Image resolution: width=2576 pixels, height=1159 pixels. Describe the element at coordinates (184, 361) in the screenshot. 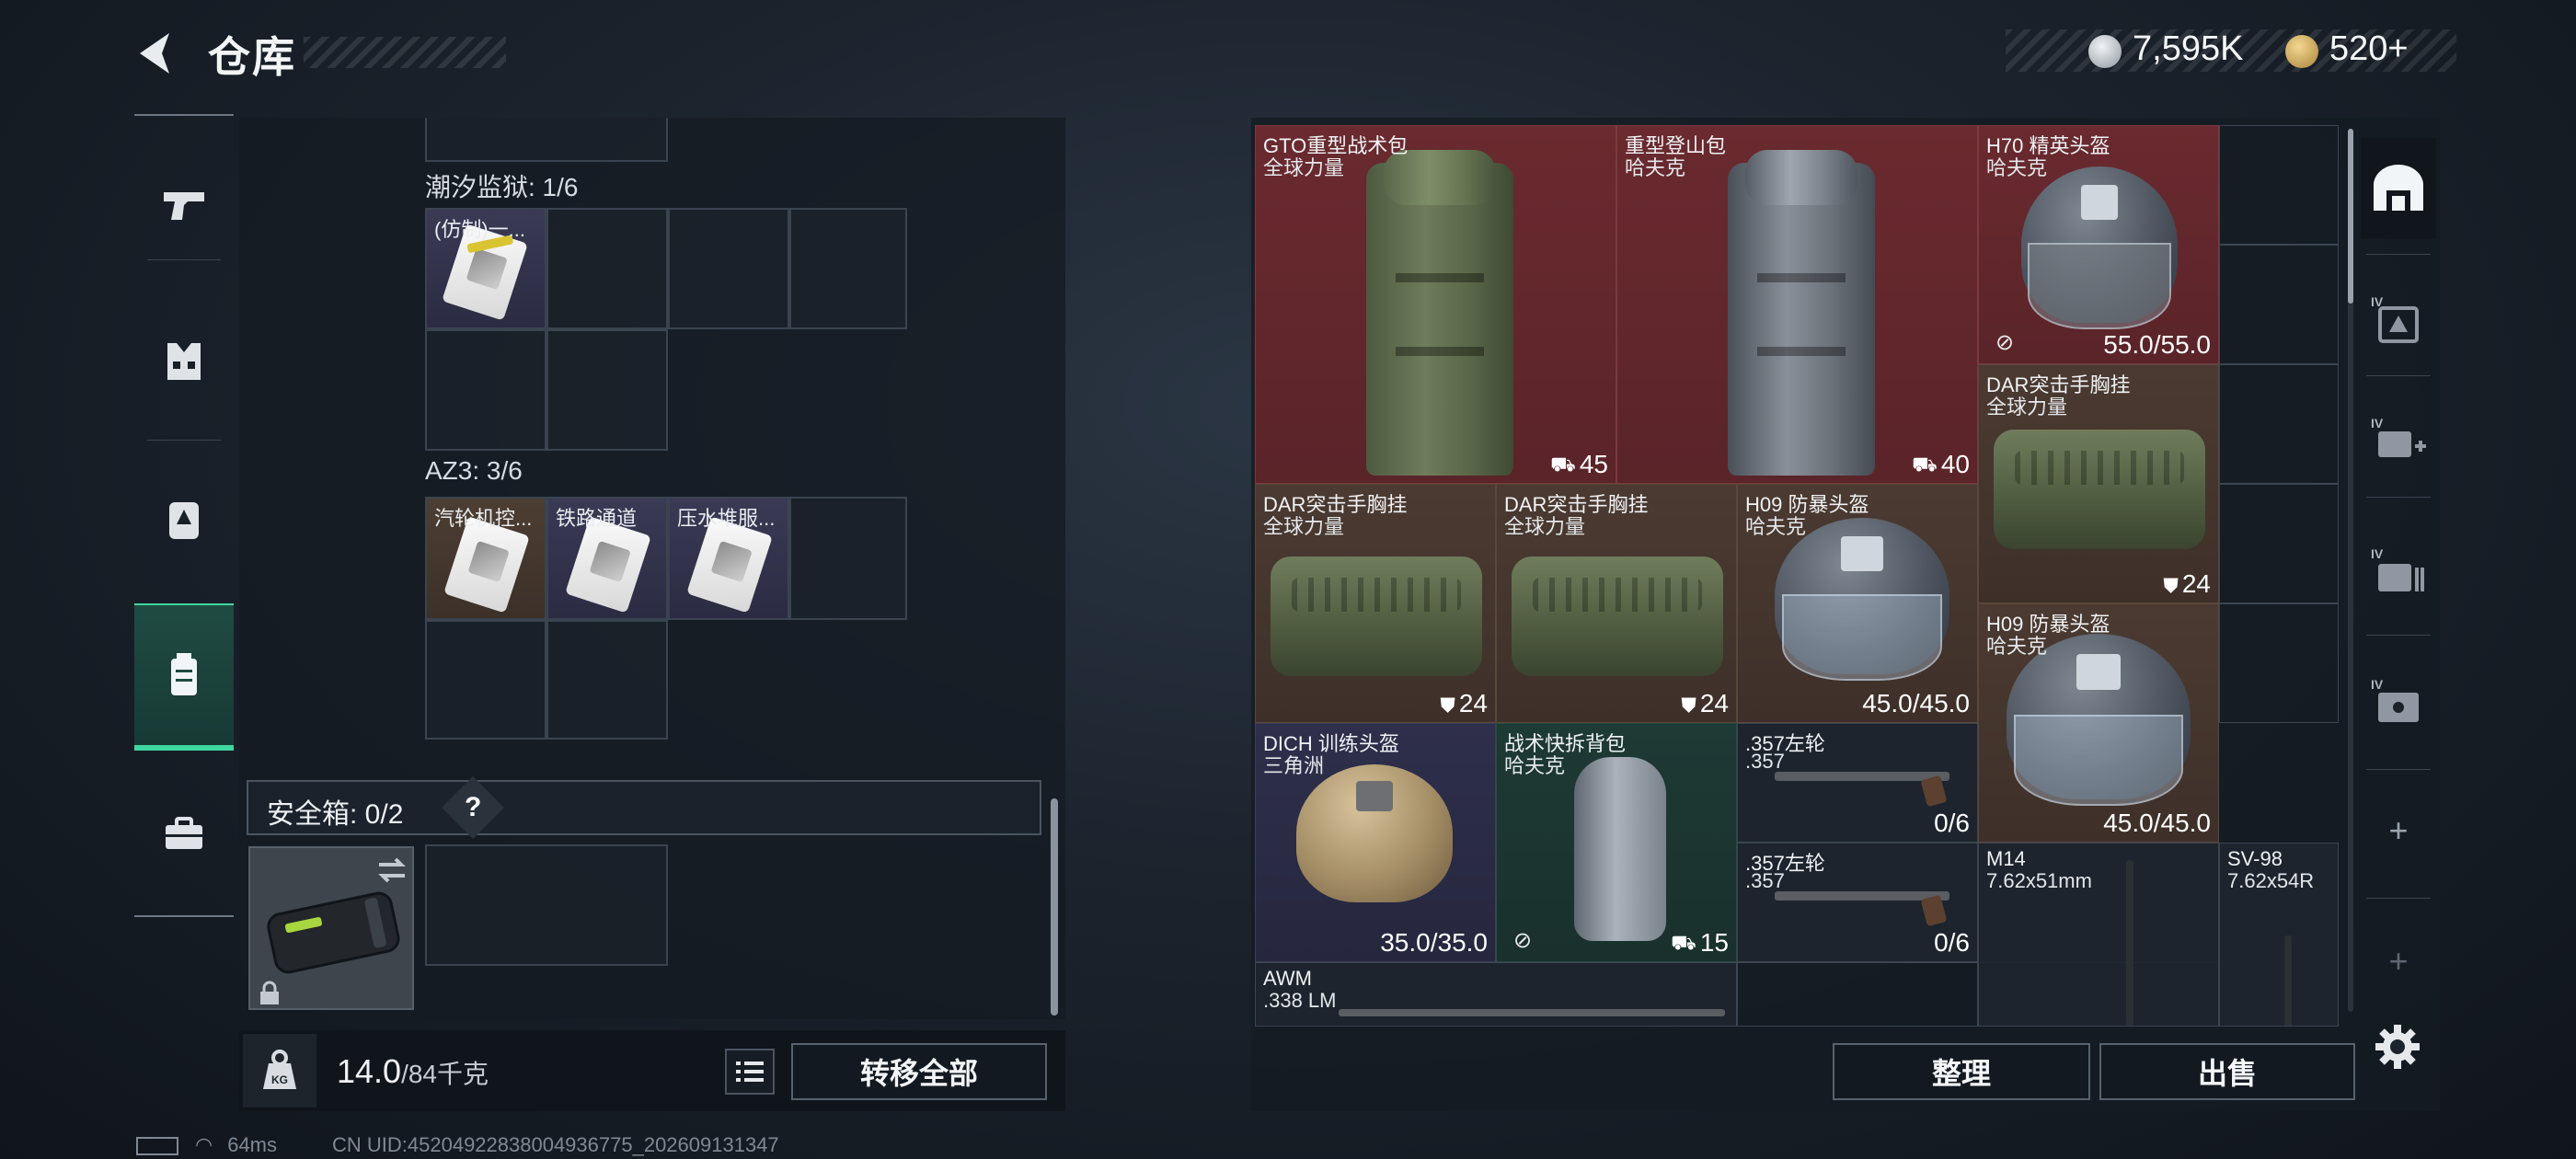

I see `rail-item-vest` at that location.